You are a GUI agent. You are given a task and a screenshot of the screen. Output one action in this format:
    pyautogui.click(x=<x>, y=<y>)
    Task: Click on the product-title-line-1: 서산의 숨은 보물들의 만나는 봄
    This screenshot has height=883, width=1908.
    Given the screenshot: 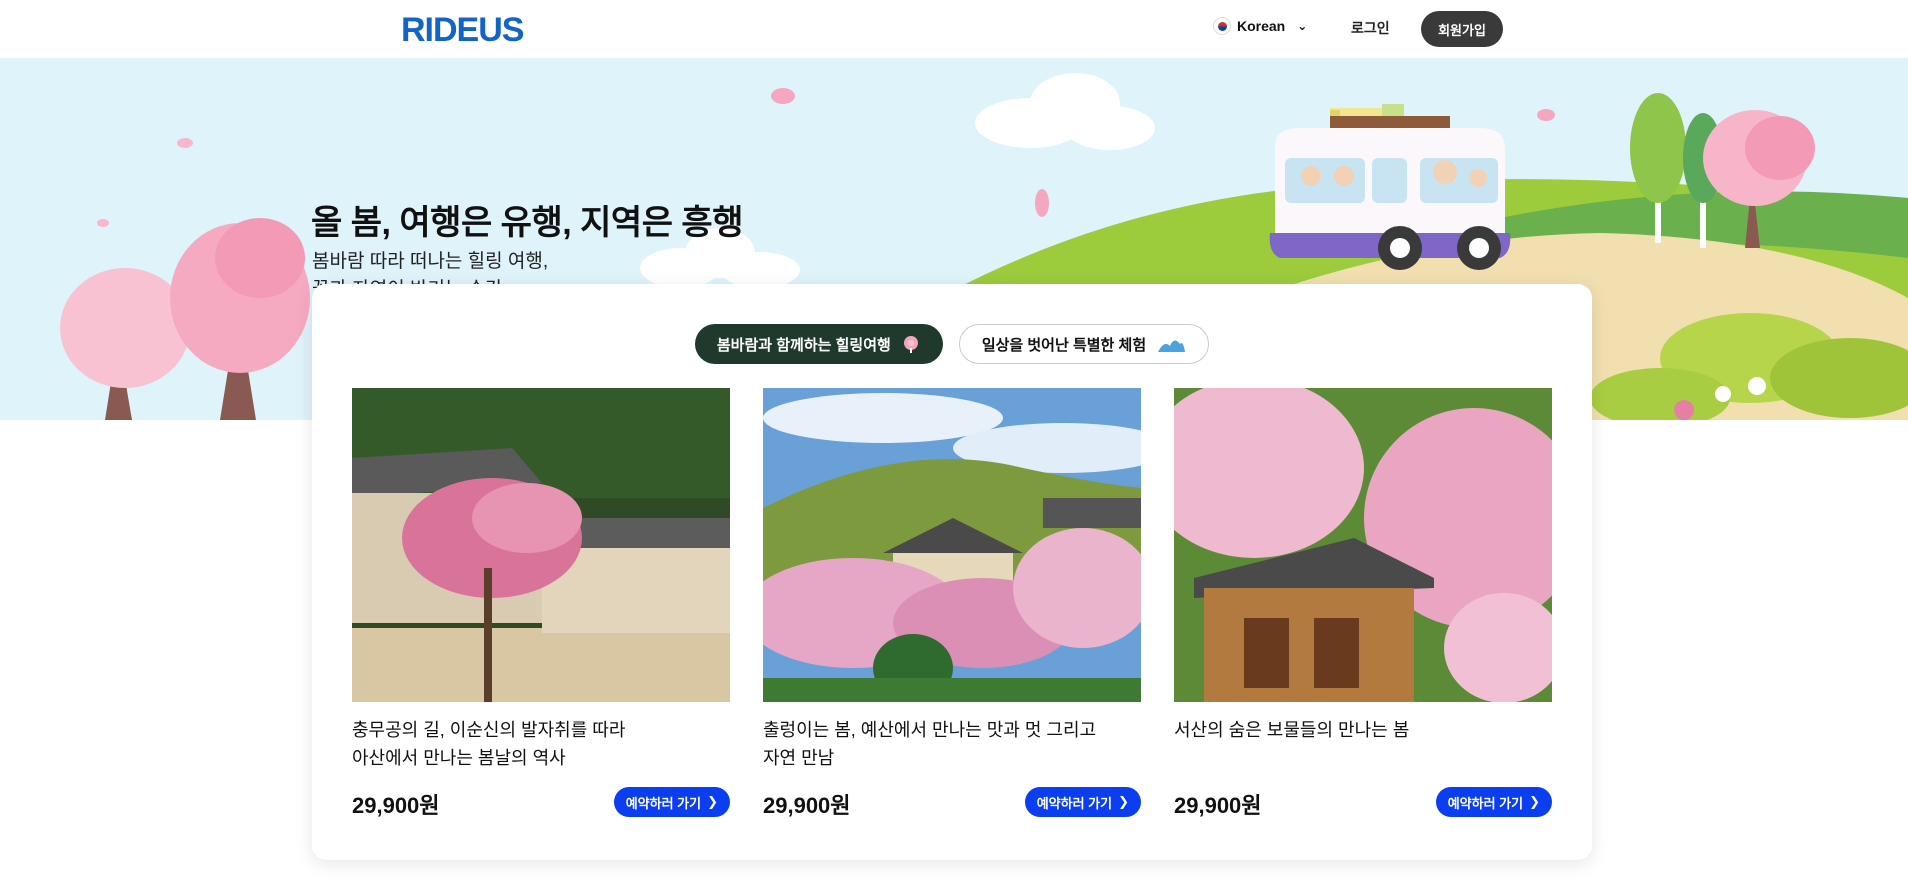 What is the action you would take?
    pyautogui.click(x=1292, y=730)
    